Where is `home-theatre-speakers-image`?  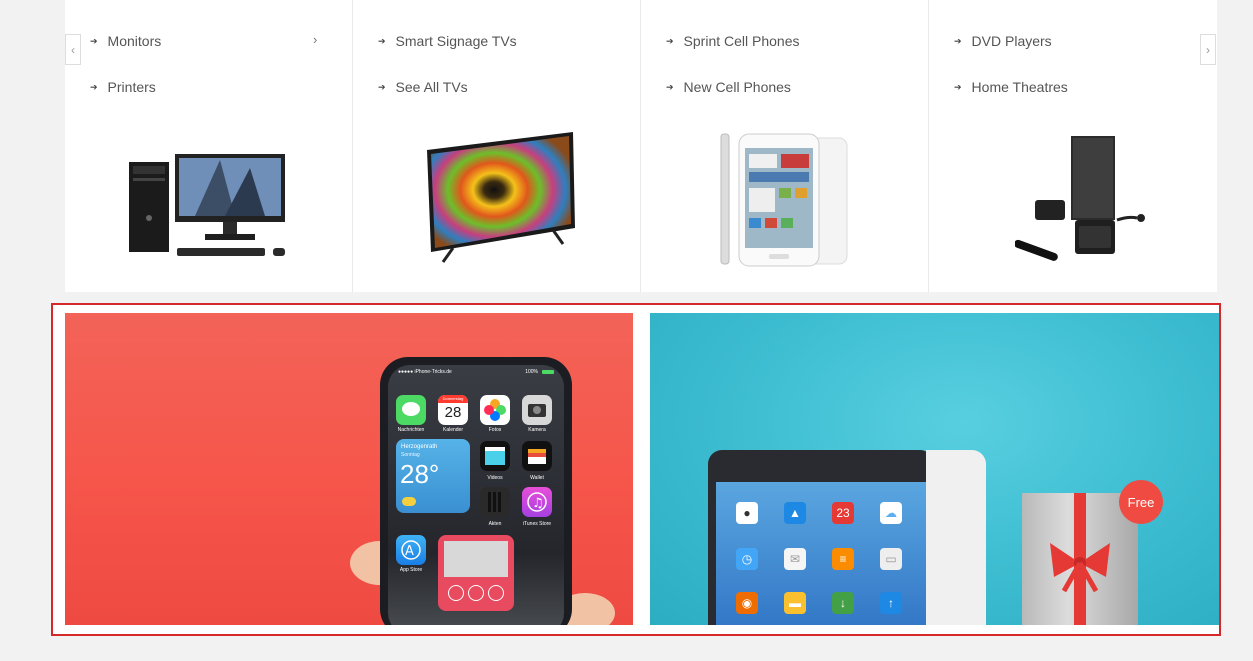
home-theatre-speakers-image is located at coordinates (1085, 202).